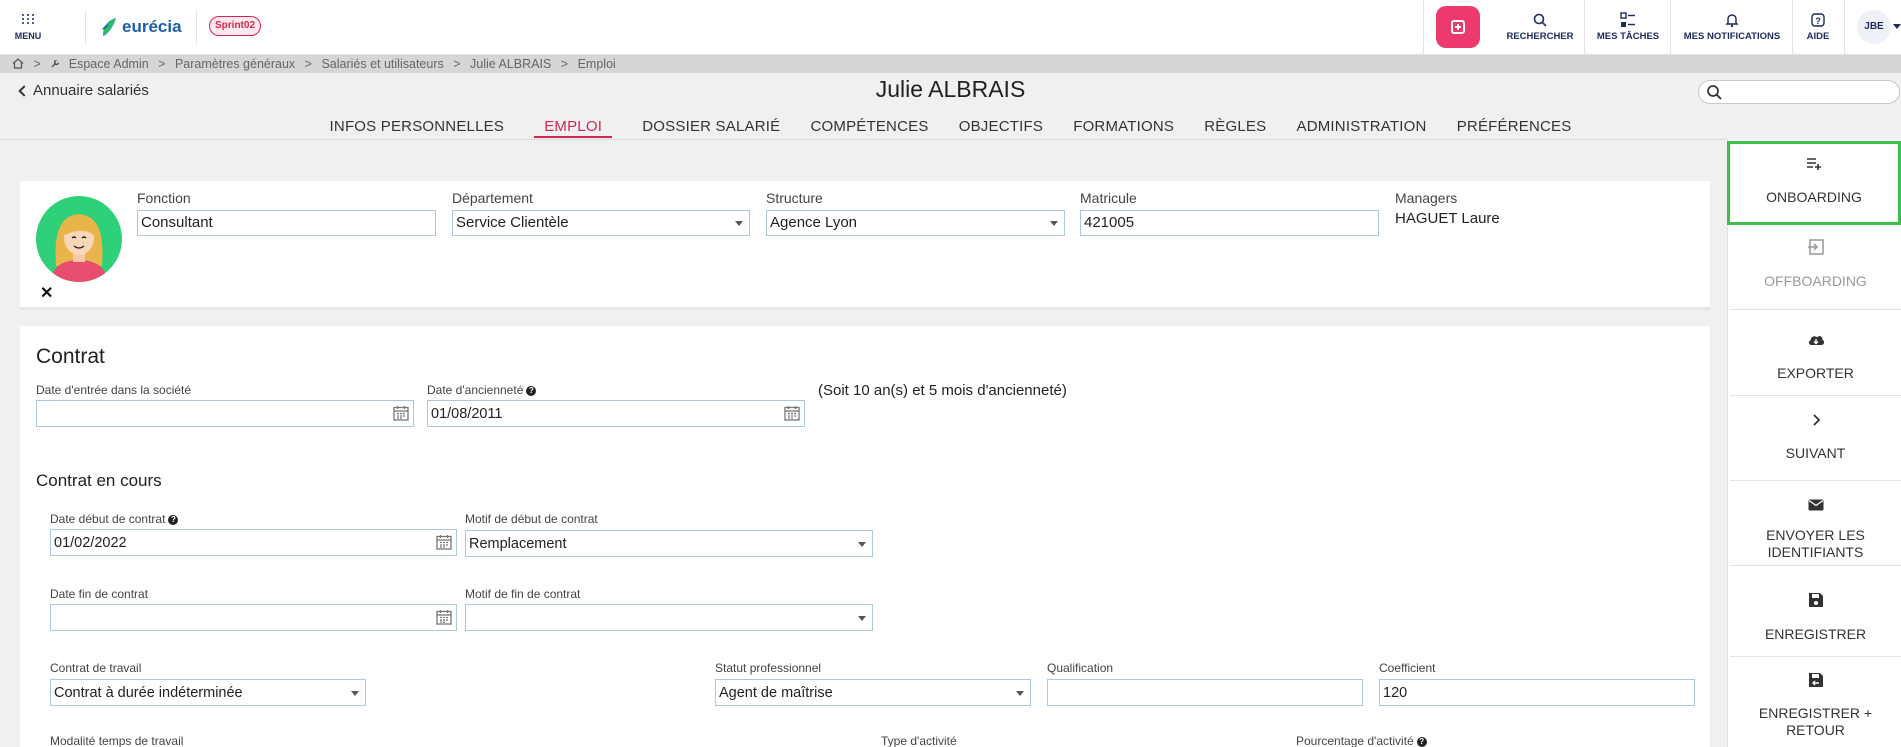  What do you see at coordinates (70, 356) in the screenshot?
I see `section-title: Contrat` at bounding box center [70, 356].